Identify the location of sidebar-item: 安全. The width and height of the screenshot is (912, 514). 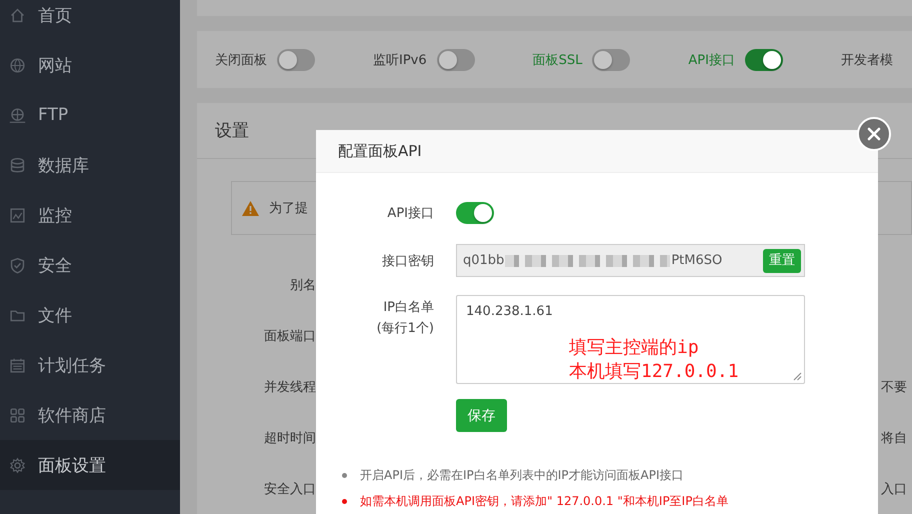
(90, 265).